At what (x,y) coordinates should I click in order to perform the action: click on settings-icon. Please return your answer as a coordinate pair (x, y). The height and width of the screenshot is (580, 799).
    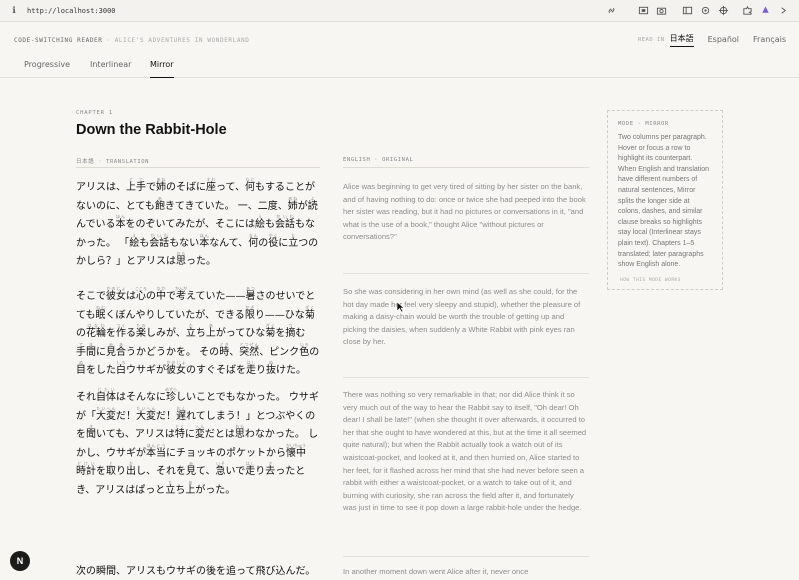
    Looking at the image, I should click on (705, 10).